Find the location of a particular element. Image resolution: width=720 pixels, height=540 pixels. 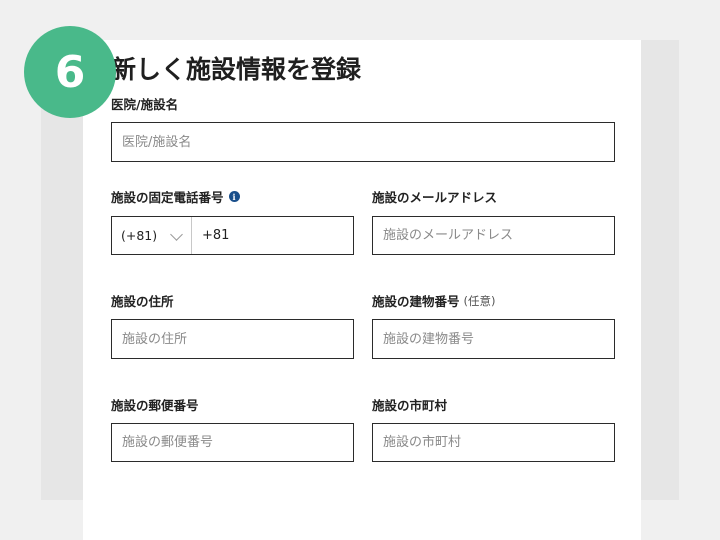

phone-label: 施設の固定電話番号 i is located at coordinates (175, 196).